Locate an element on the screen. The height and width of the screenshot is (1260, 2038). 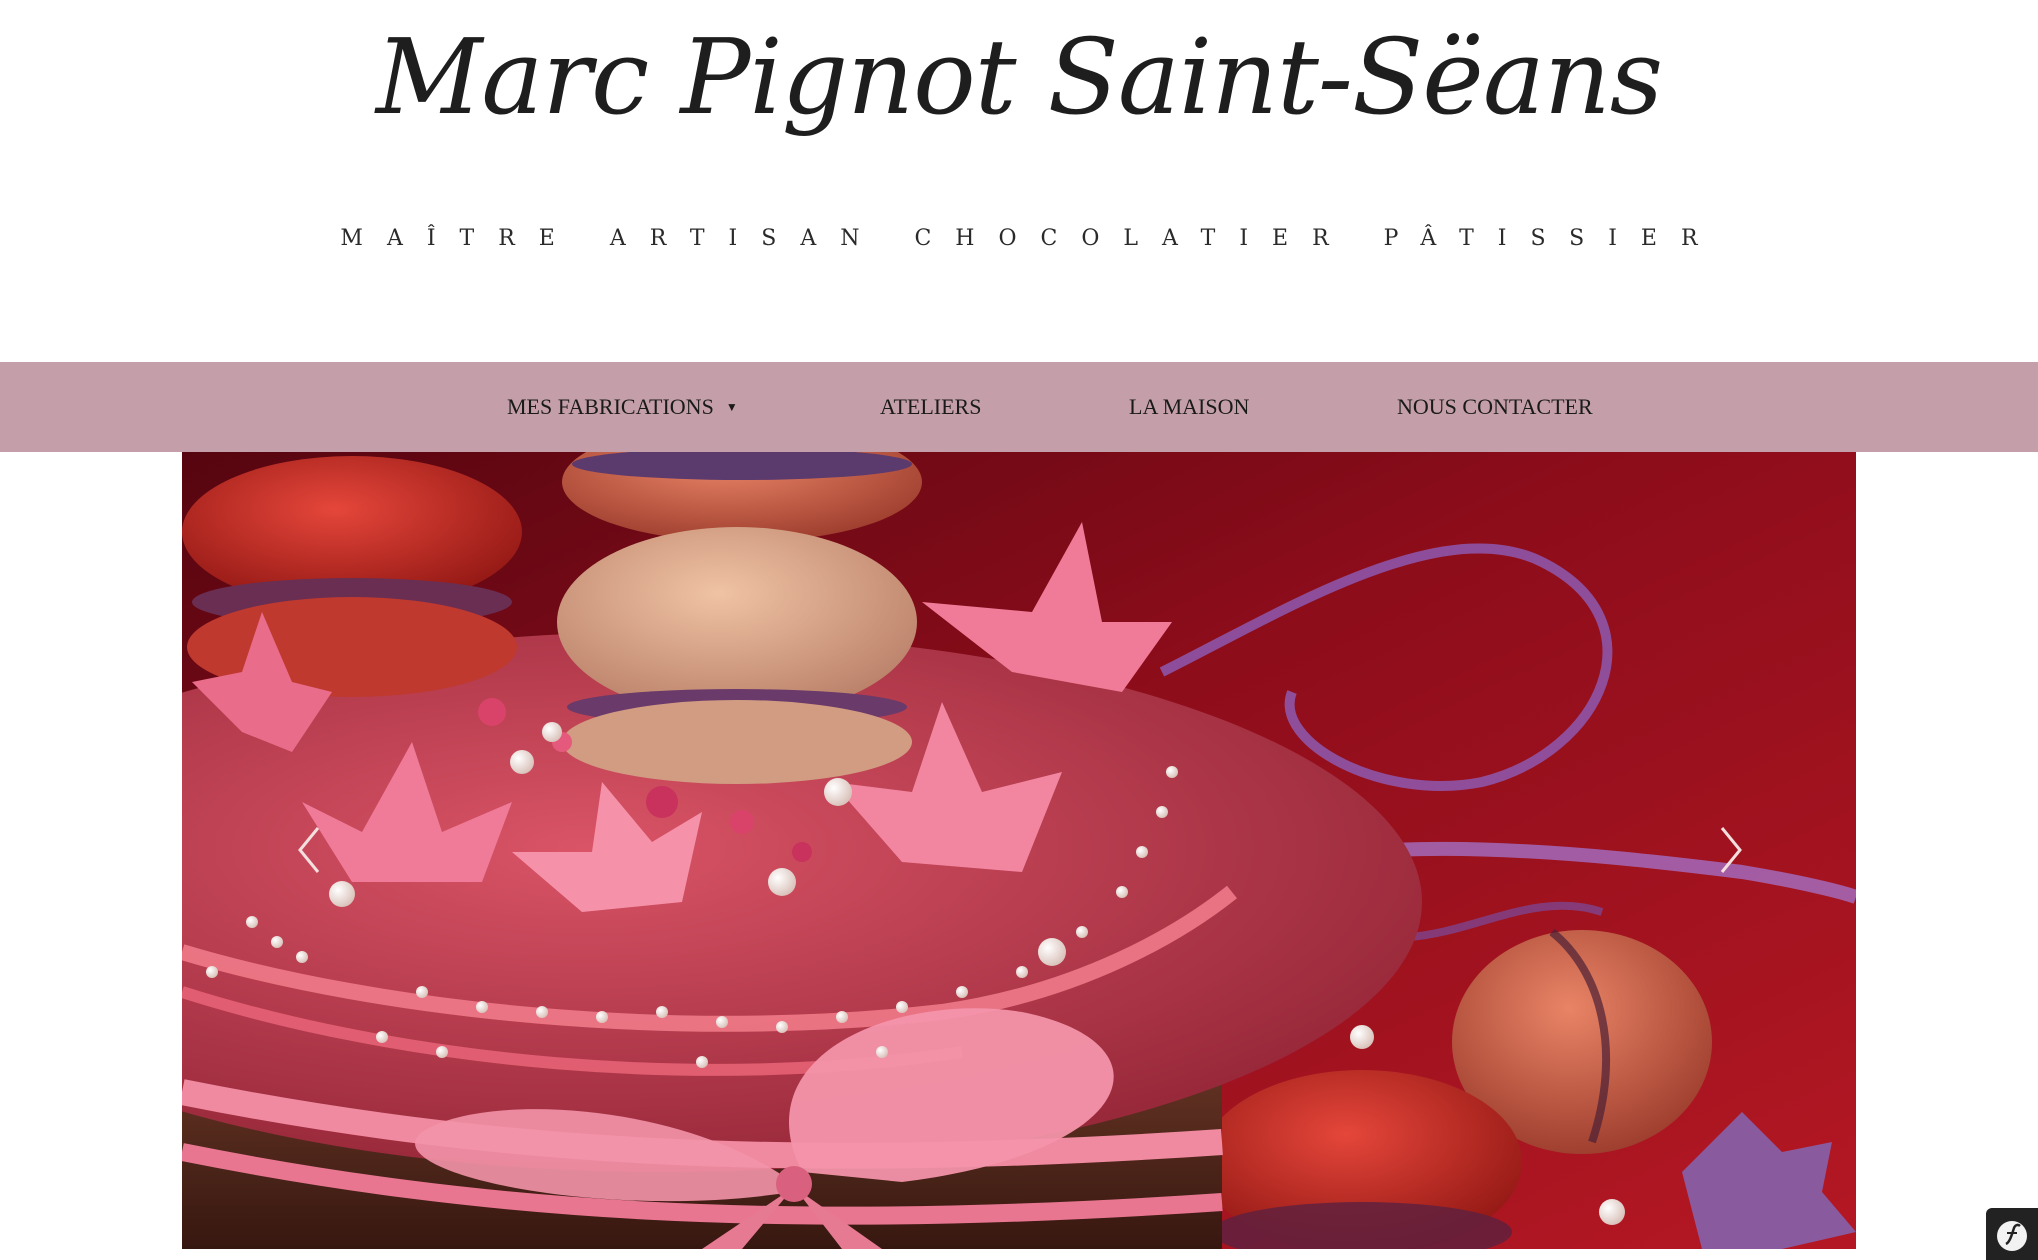
debug-toolbar-toggle is located at coordinates (2012, 1234).